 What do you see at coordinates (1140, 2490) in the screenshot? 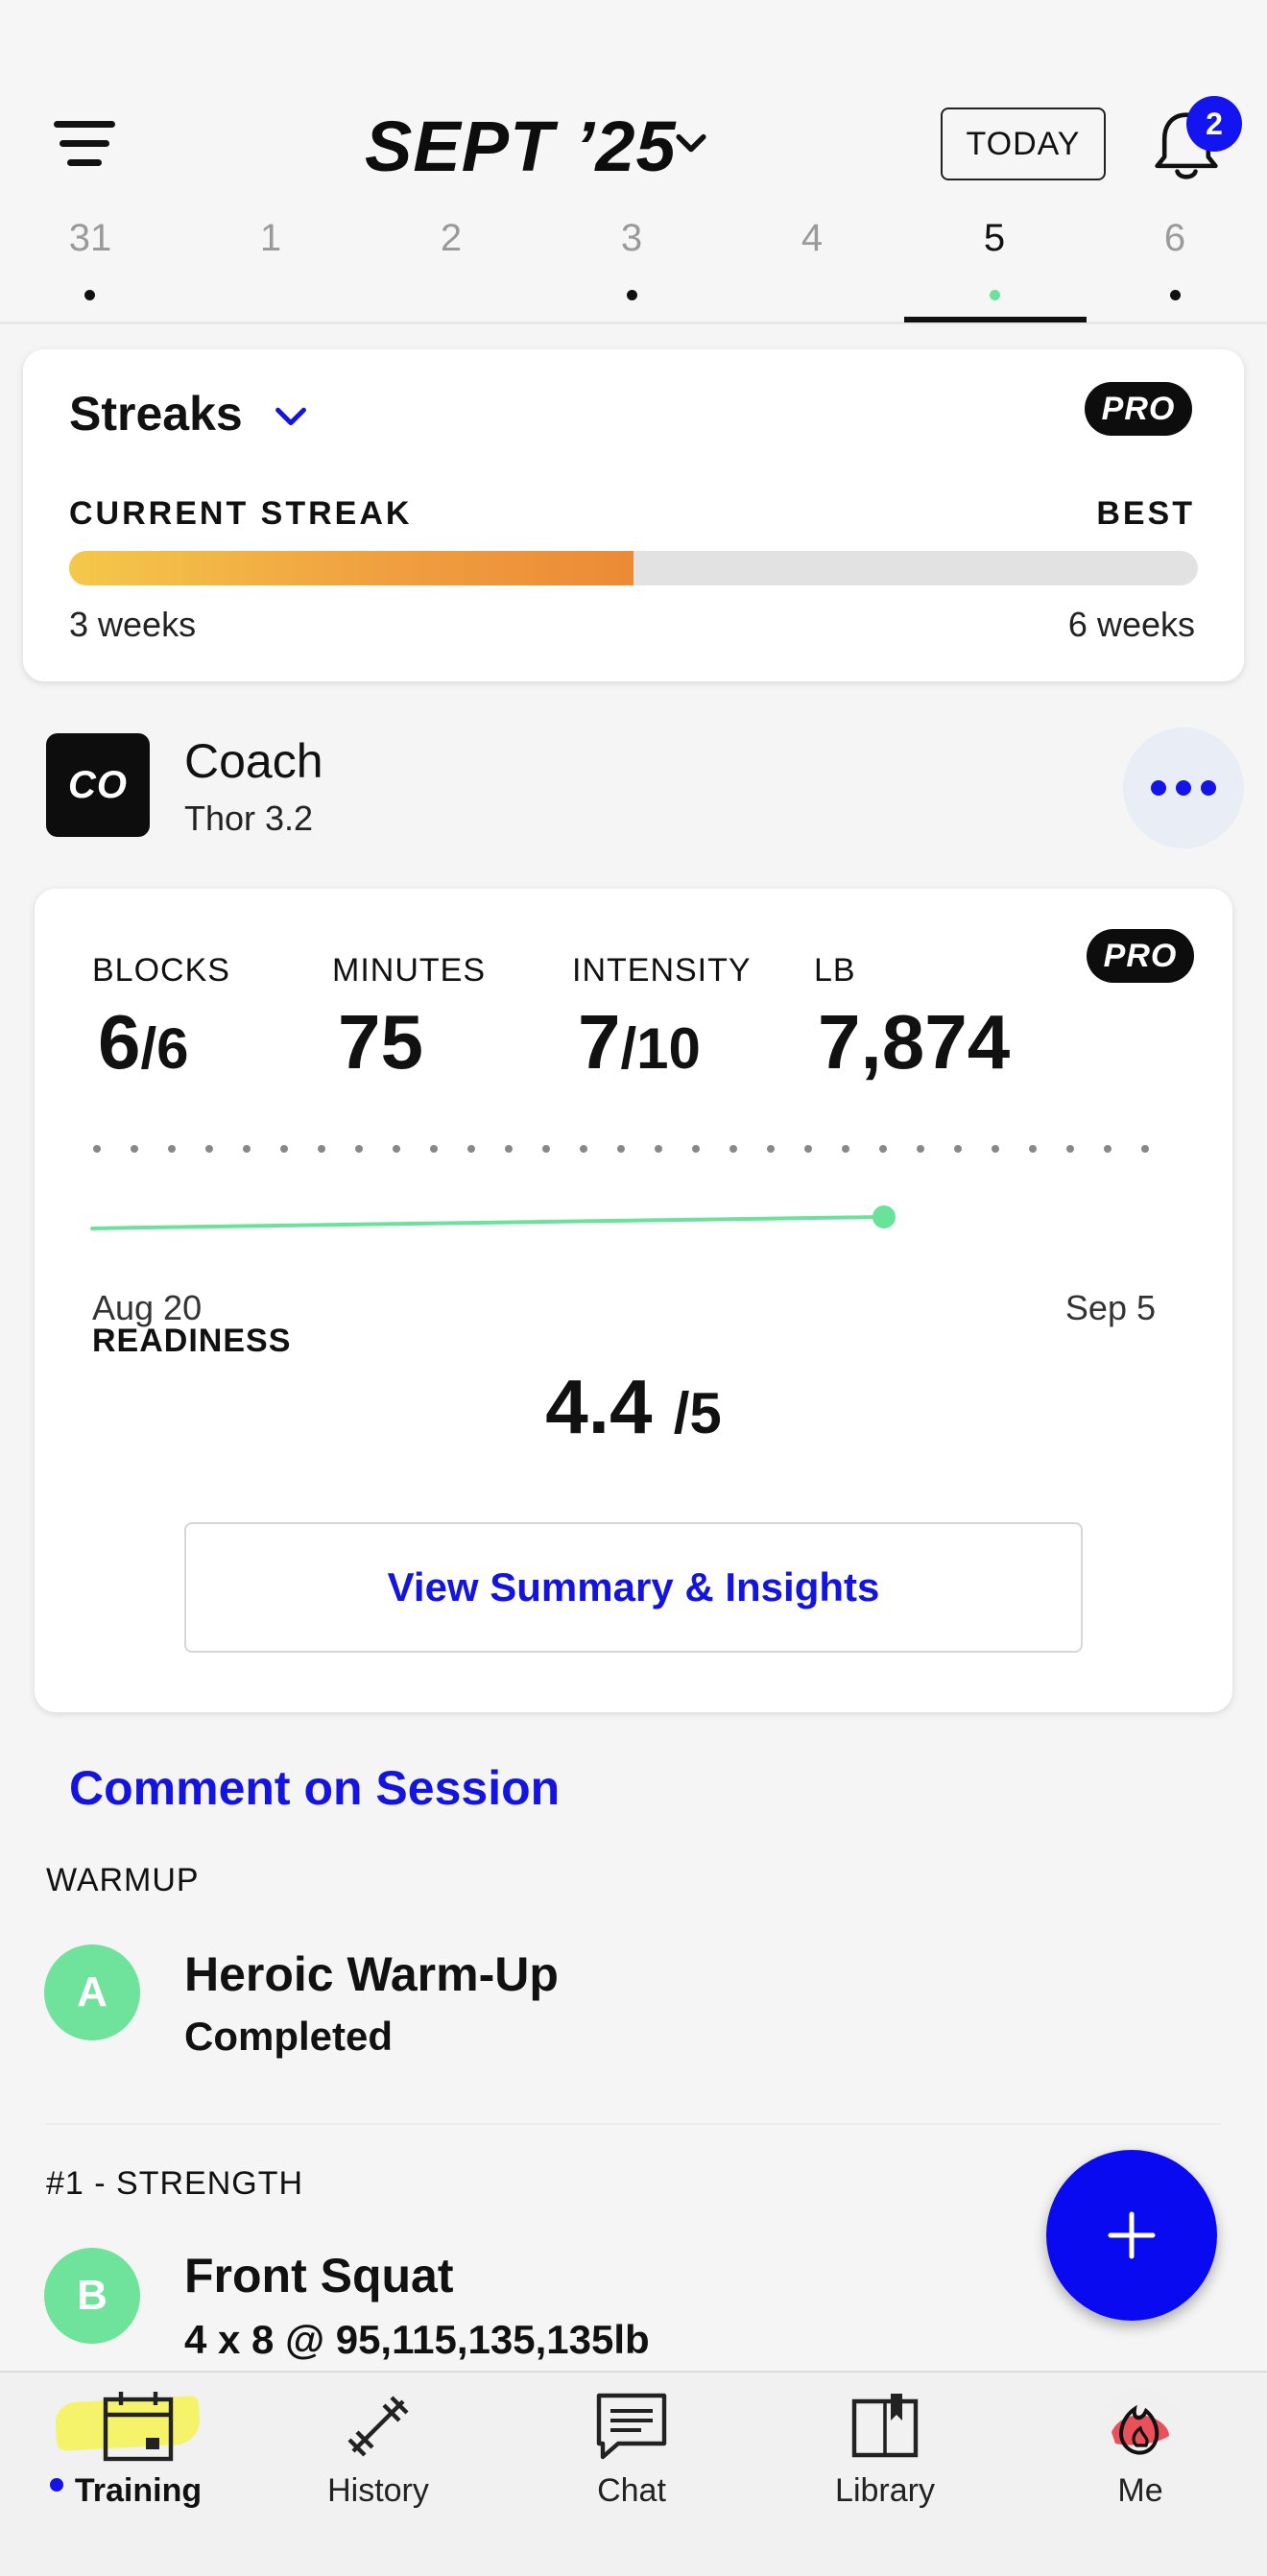
I see `nav-label: Me` at bounding box center [1140, 2490].